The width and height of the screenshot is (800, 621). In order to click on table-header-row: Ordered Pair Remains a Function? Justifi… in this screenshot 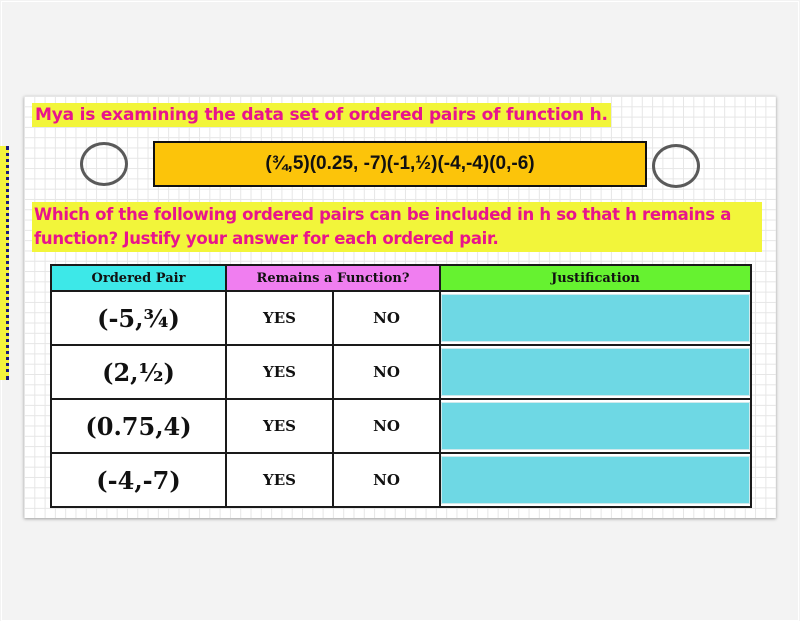, I will do `click(401, 278)`.